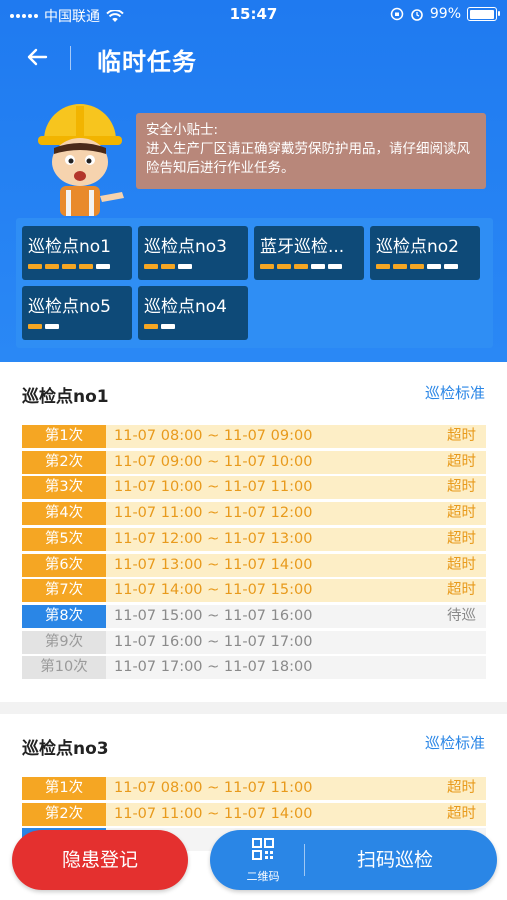  What do you see at coordinates (253, 15) in the screenshot?
I see `status-bar: 中国联通 15:47 99%` at bounding box center [253, 15].